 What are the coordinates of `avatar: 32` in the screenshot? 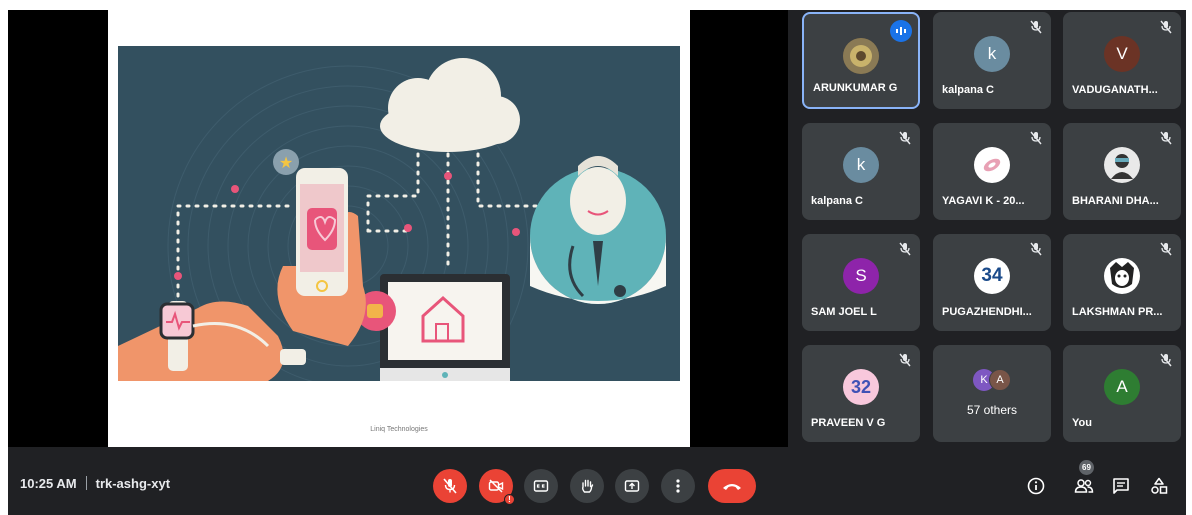 It's located at (861, 387).